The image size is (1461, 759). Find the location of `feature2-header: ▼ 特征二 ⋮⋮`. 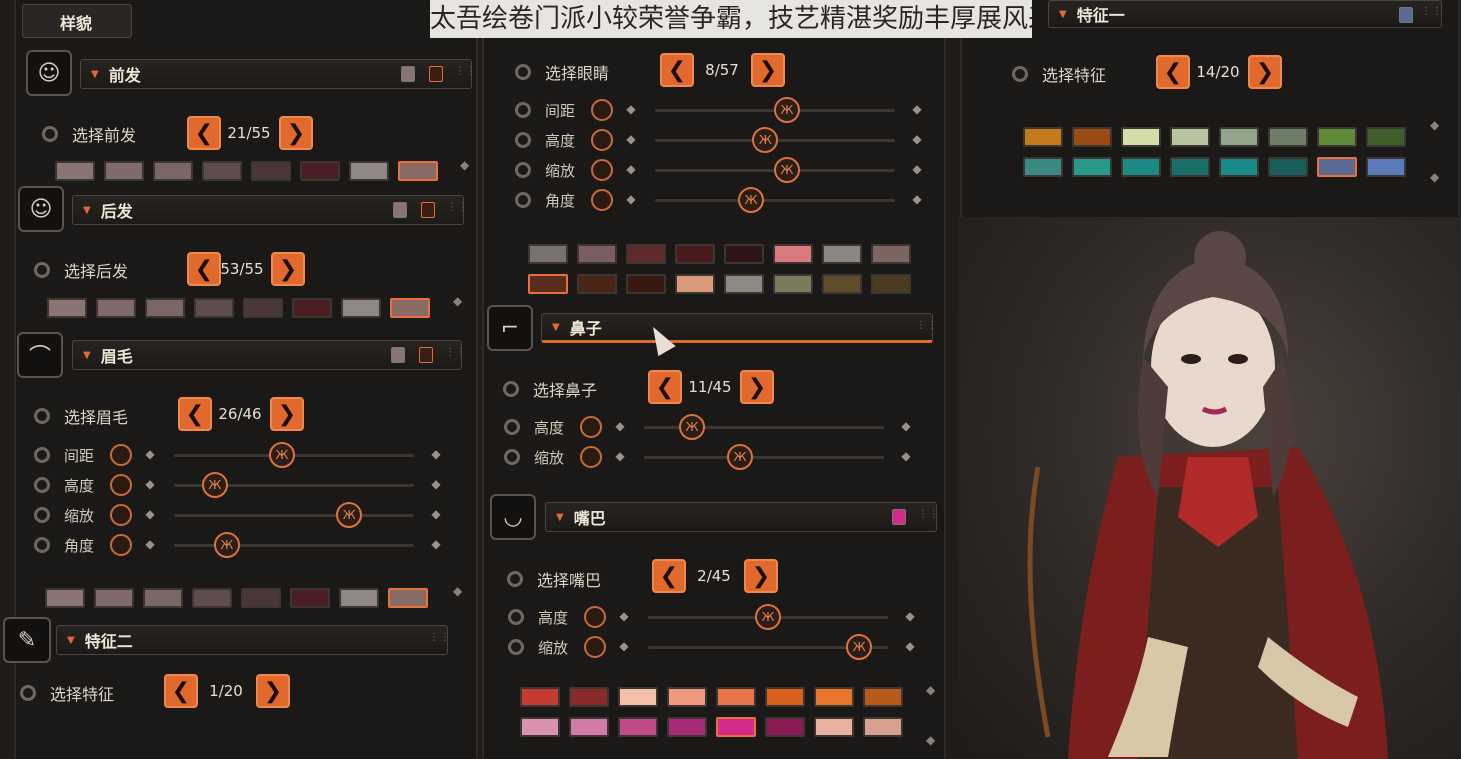

feature2-header: ▼ 特征二 ⋮⋮ is located at coordinates (253, 640).